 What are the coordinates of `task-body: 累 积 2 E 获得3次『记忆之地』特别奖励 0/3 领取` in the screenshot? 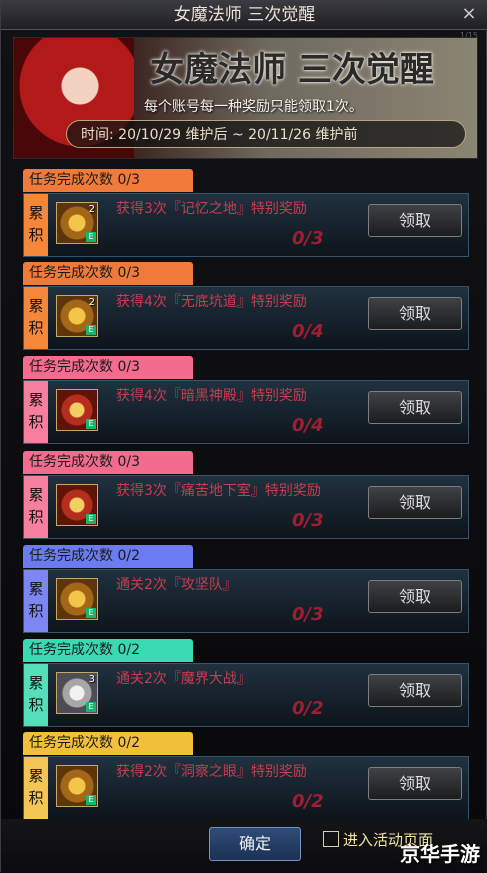 It's located at (246, 225).